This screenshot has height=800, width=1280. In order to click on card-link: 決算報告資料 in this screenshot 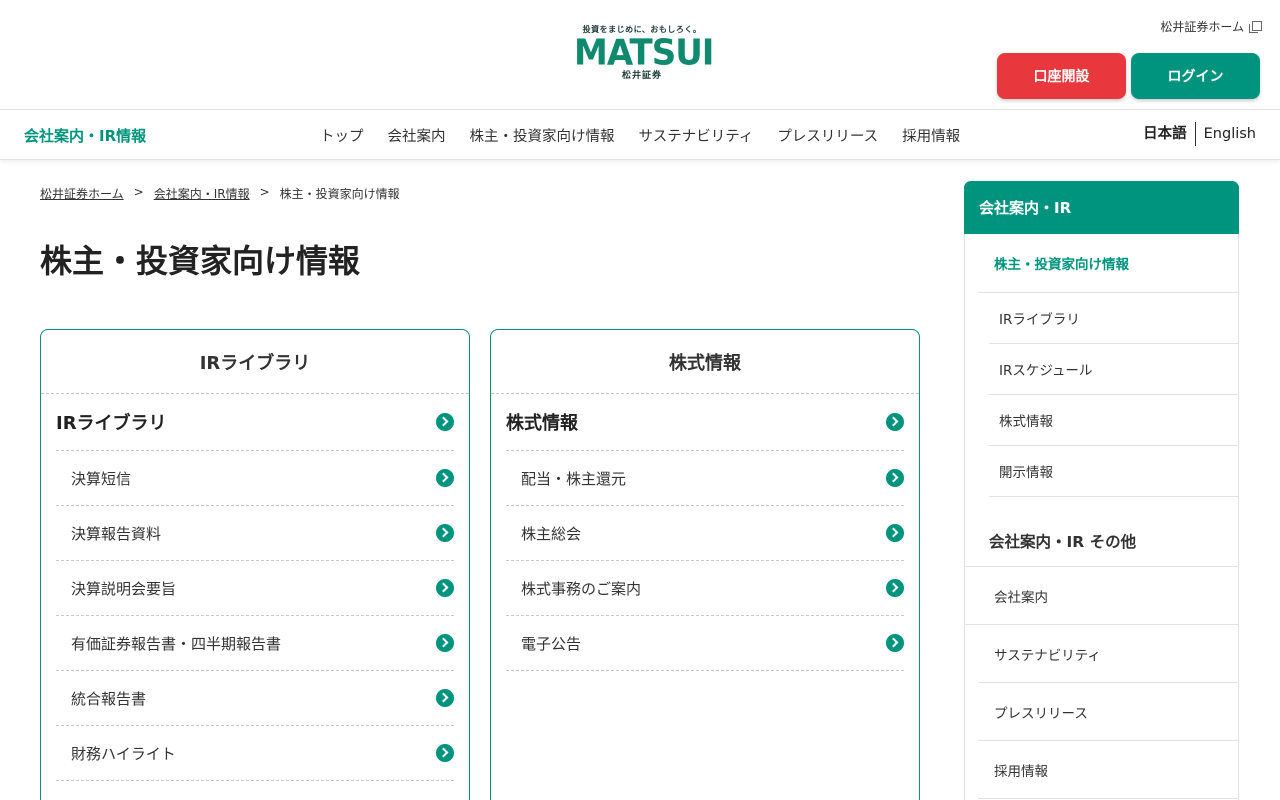, I will do `click(255, 533)`.